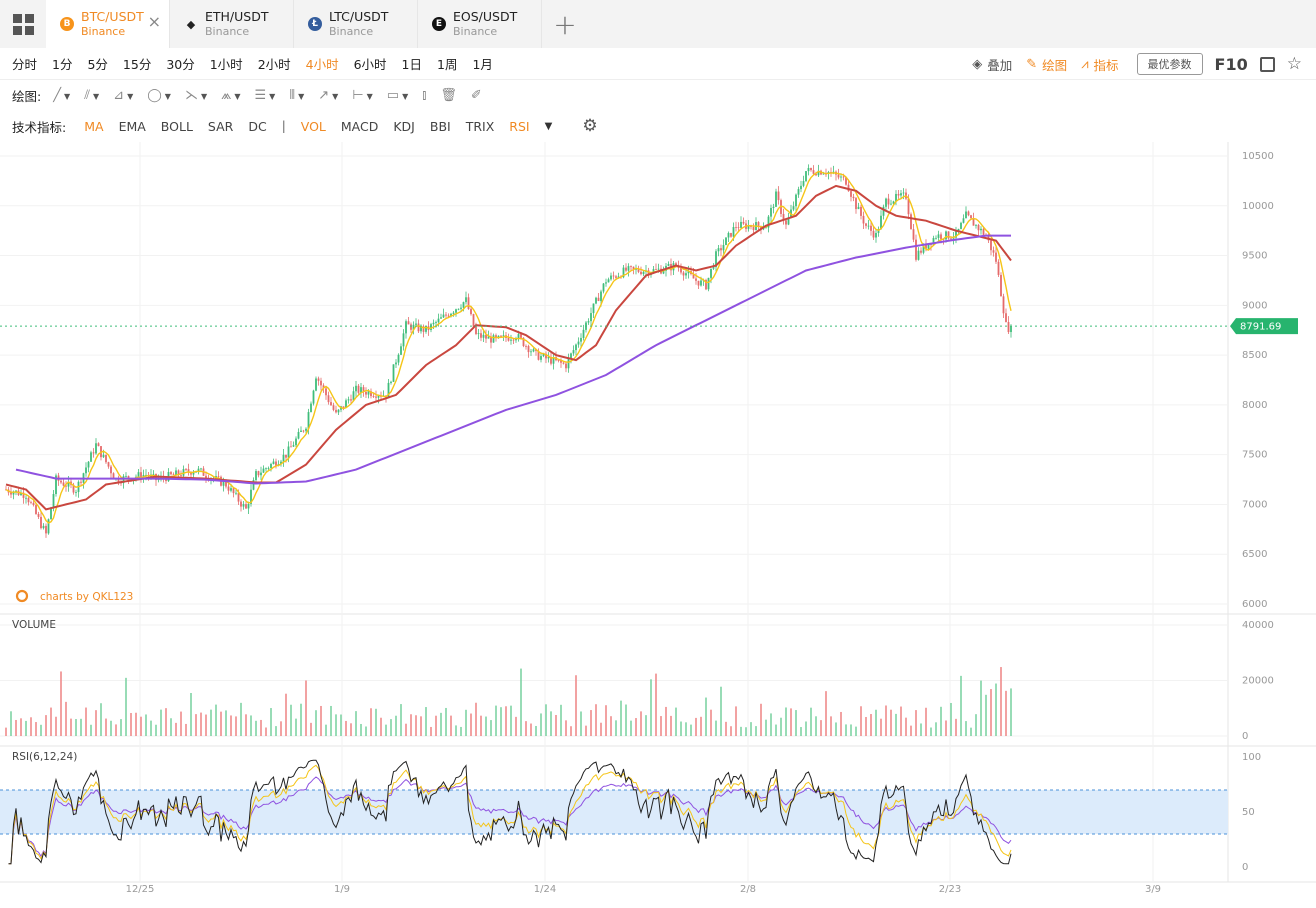 The height and width of the screenshot is (908, 1316). I want to click on indicator-kdj: KDJ, so click(404, 126).